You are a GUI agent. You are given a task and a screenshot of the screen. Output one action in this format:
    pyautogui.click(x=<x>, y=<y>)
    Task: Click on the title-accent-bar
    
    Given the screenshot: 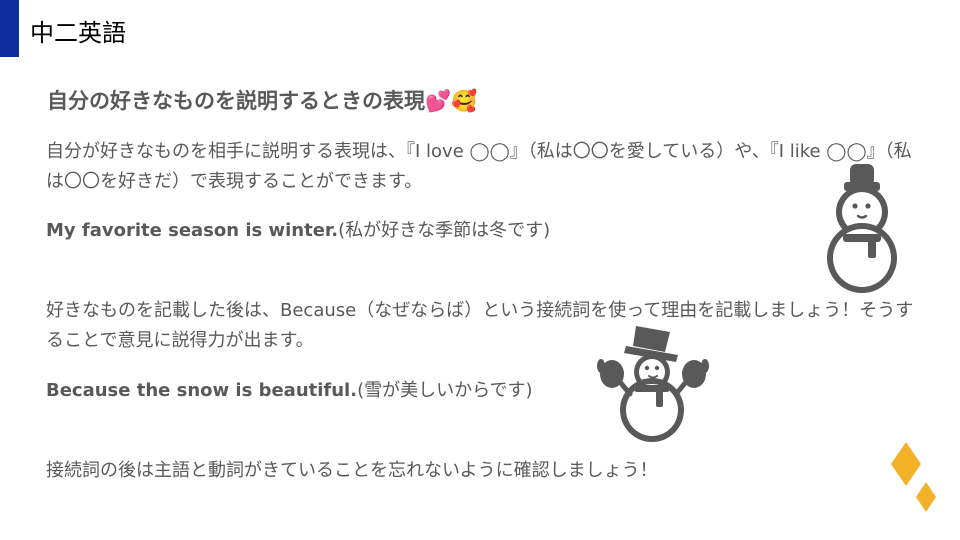 What is the action you would take?
    pyautogui.click(x=9, y=28)
    